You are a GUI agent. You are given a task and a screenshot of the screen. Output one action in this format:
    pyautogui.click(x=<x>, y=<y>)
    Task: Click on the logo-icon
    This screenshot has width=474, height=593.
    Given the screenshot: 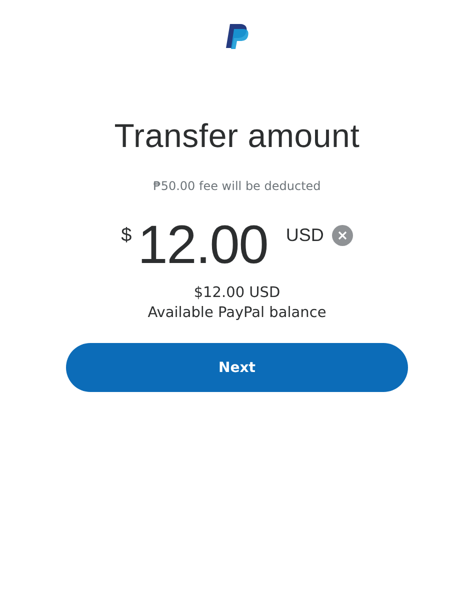 What is the action you would take?
    pyautogui.click(x=237, y=37)
    